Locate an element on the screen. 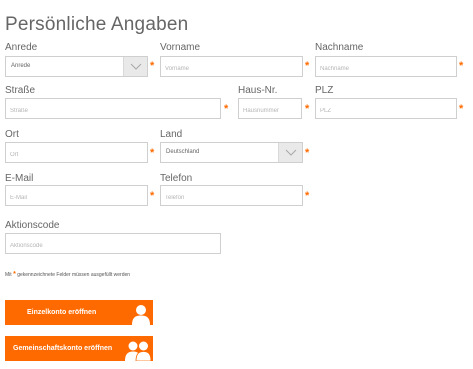 This screenshot has width=473, height=369. land-select-value: Deutschland is located at coordinates (183, 152).